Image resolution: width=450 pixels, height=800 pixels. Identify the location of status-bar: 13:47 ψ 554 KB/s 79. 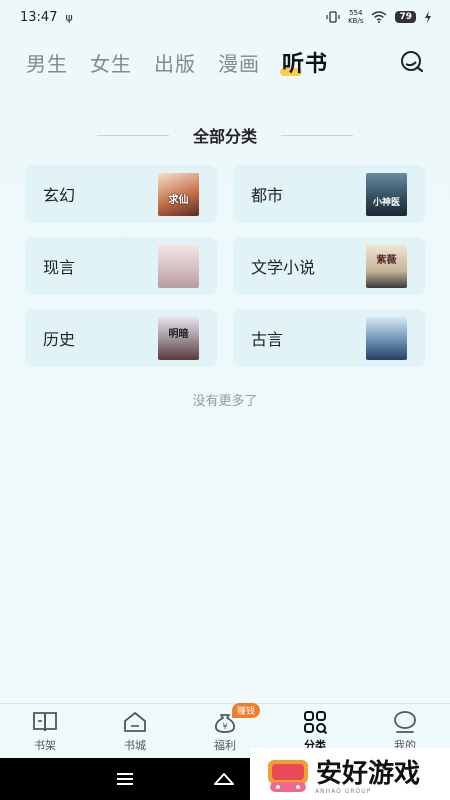
(225, 17).